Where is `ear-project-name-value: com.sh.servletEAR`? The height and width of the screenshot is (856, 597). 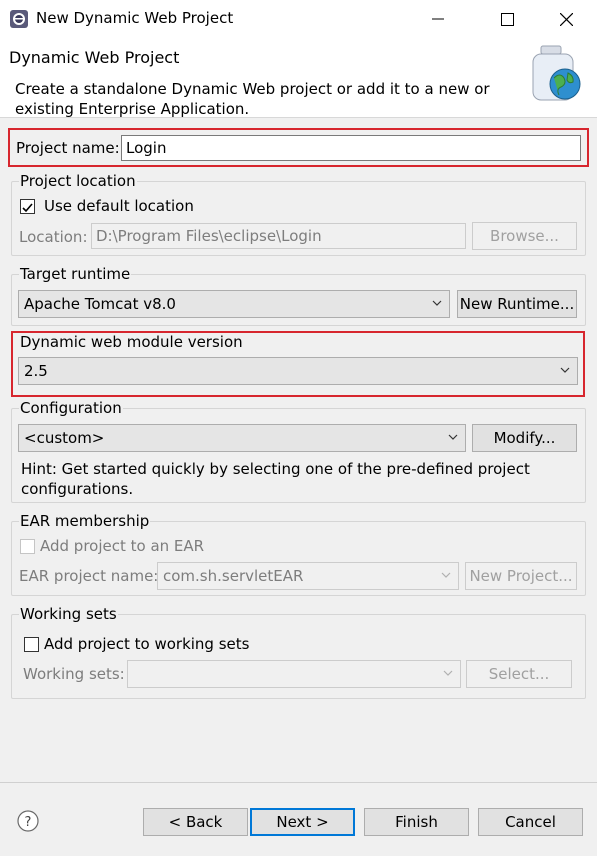 ear-project-name-value: com.sh.servletEAR is located at coordinates (233, 576).